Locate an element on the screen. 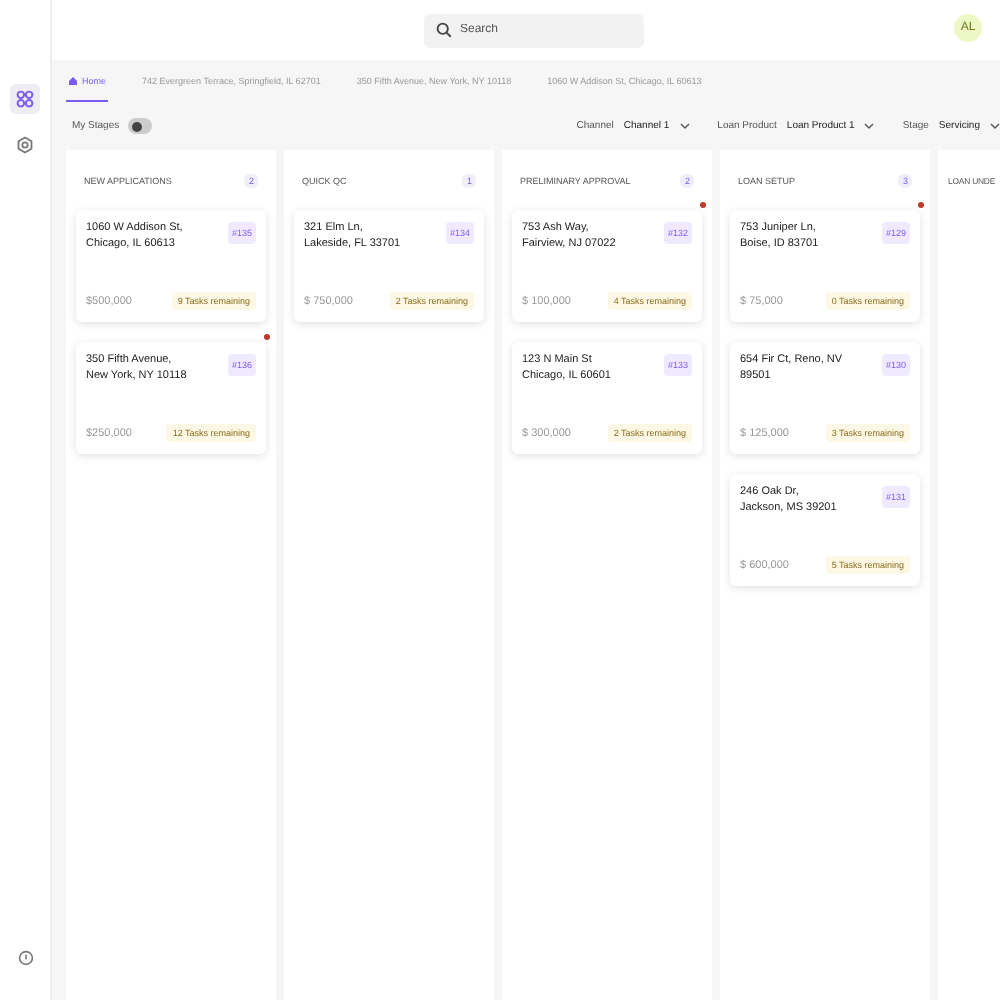  toggle-switch is located at coordinates (139, 126).